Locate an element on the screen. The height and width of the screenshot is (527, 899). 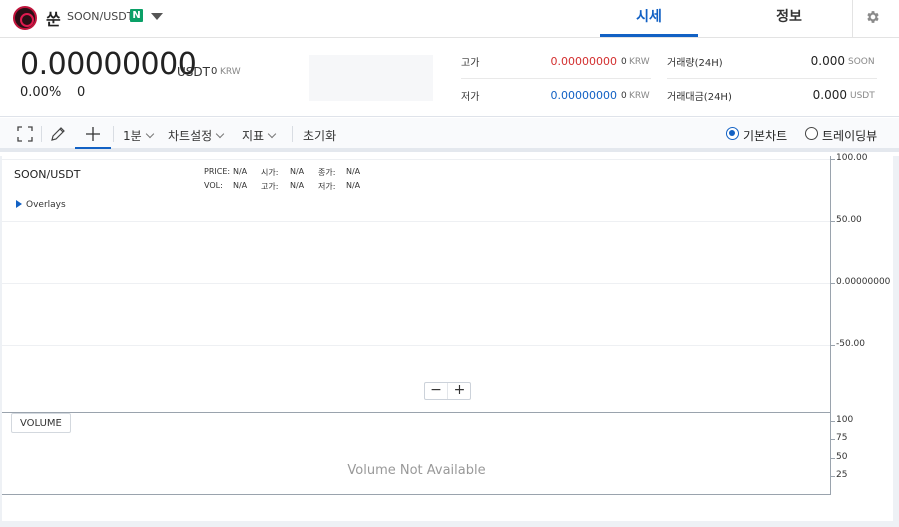
tradingview-radio is located at coordinates (811, 133).